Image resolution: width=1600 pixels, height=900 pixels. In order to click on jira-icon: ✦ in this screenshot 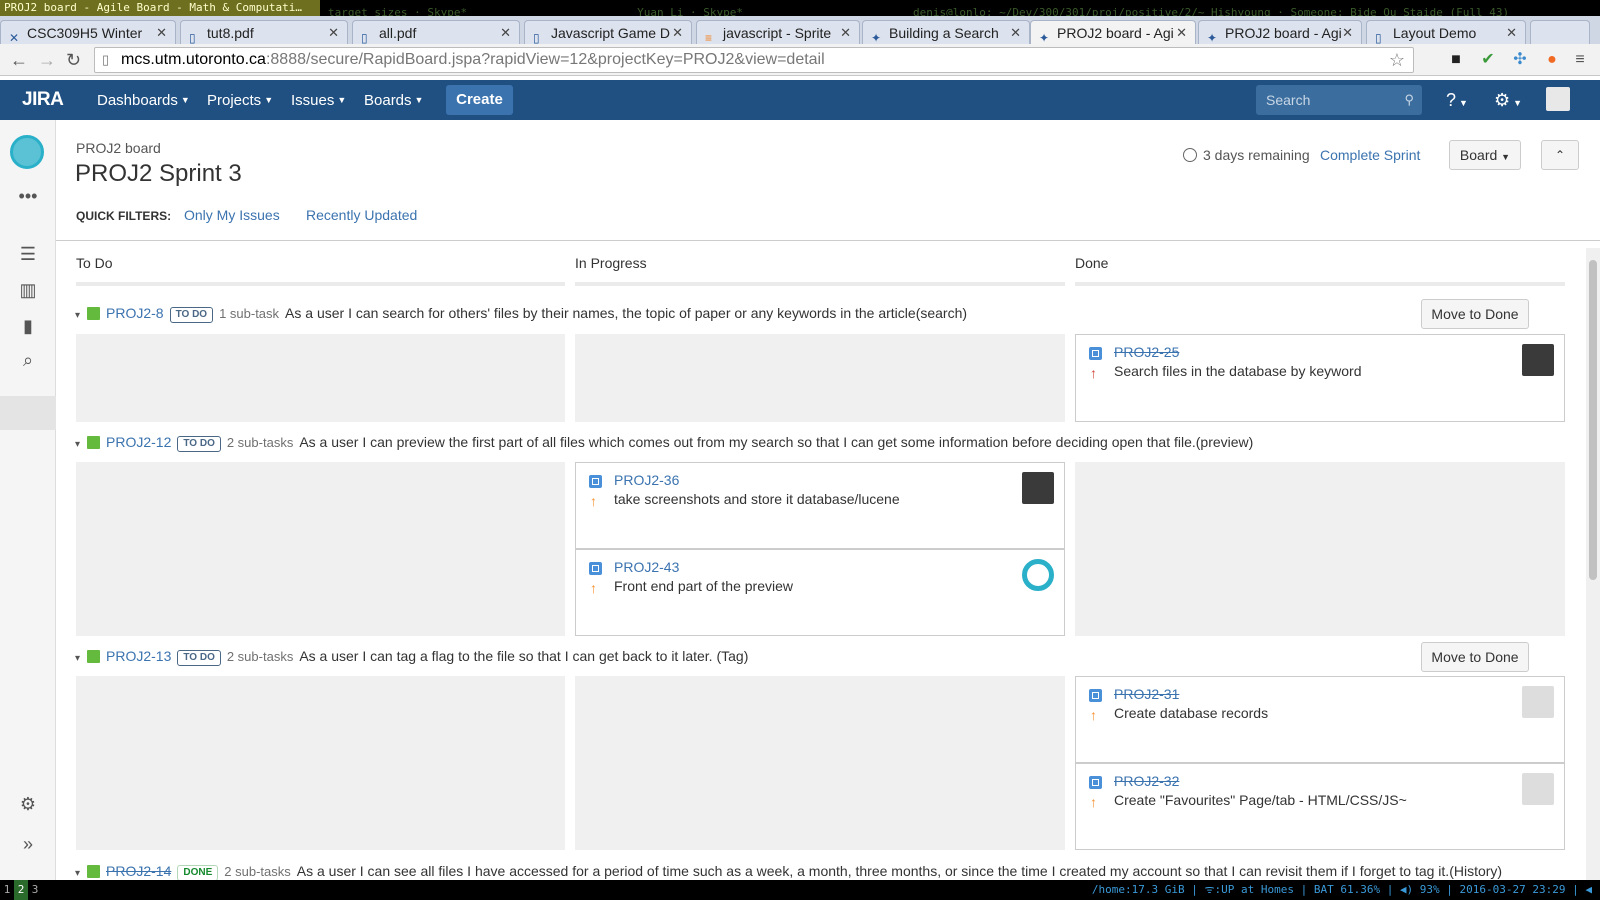, I will do `click(1044, 37)`.